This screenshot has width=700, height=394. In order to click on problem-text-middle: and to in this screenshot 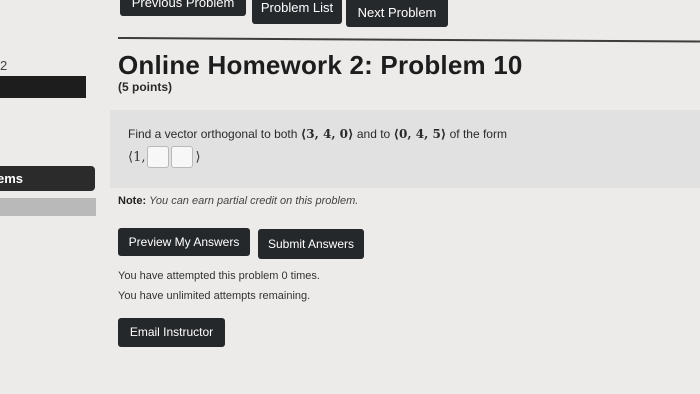, I will do `click(373, 134)`.